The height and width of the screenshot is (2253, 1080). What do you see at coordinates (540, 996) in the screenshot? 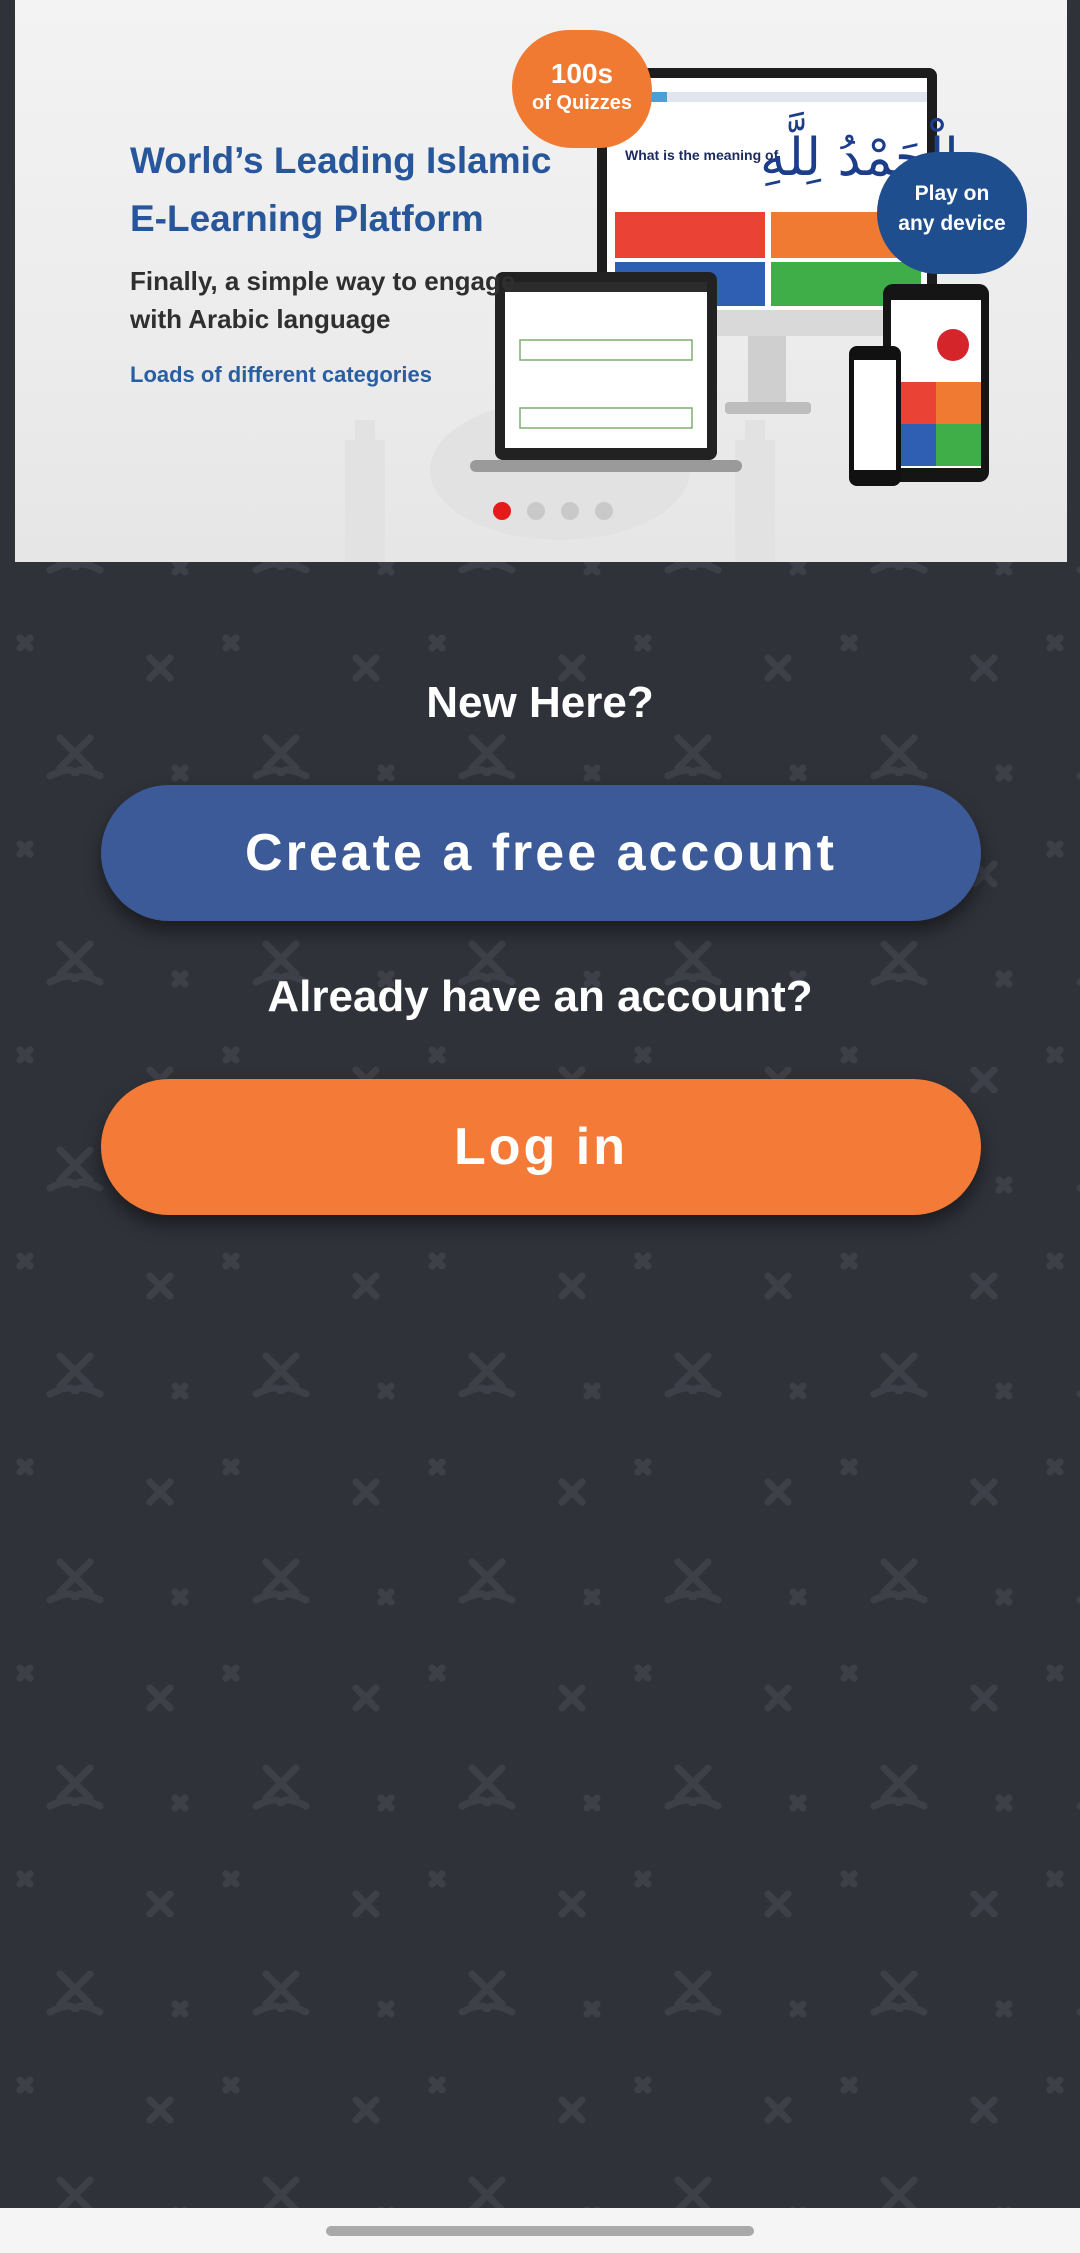
I see `existing-account-prompt: Already have an account?` at bounding box center [540, 996].